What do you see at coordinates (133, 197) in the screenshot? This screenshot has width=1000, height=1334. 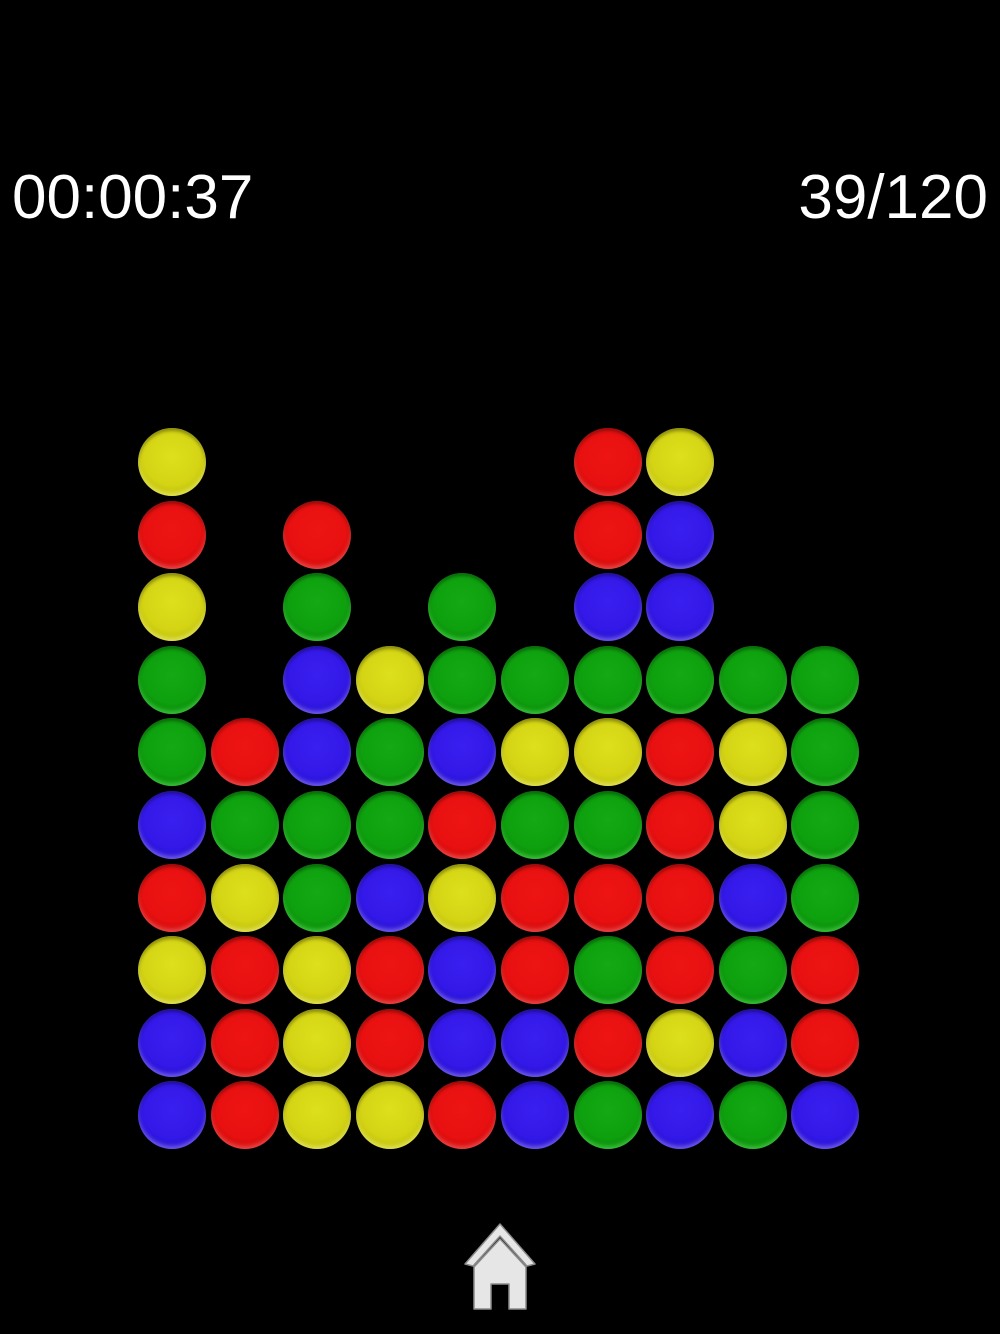 I see `timer-display: 00:00:37` at bounding box center [133, 197].